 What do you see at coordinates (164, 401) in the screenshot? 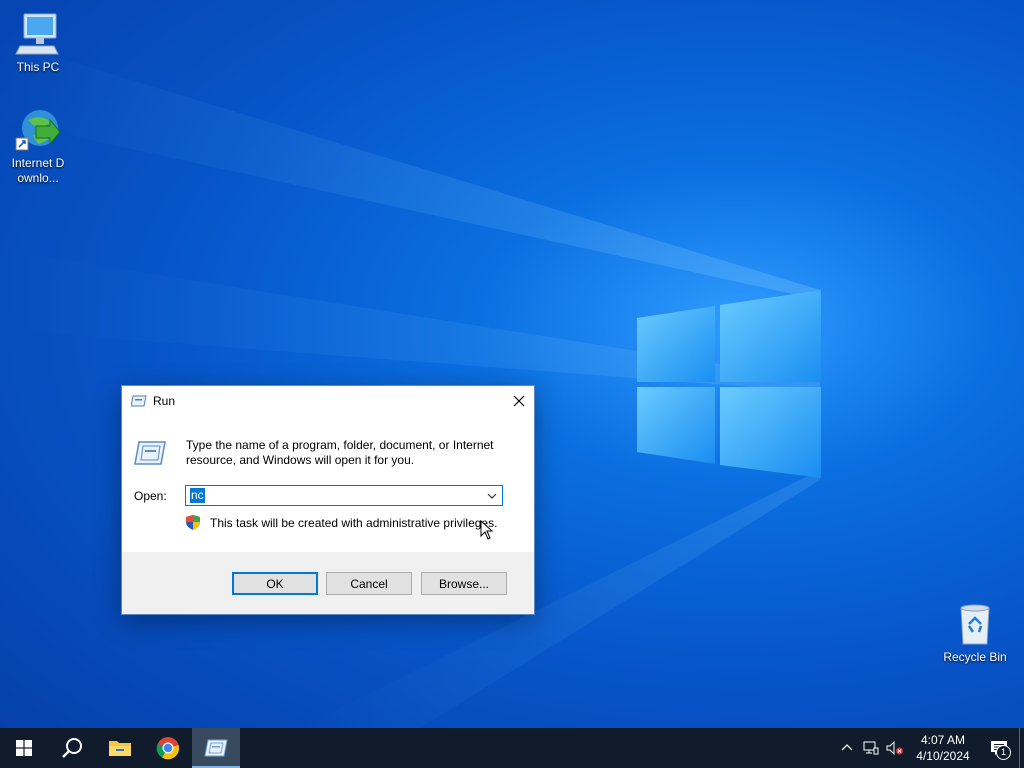
I see `dialog-title: Run` at bounding box center [164, 401].